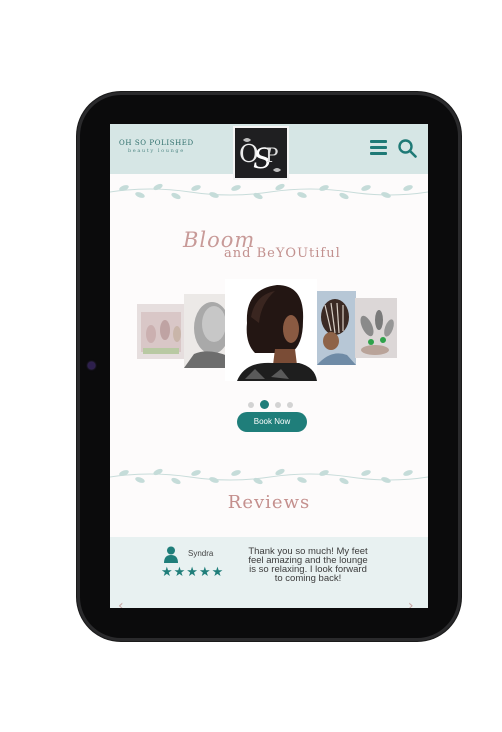 This screenshot has height=732, width=502. I want to click on brand-name: OH SO POLISHED, so click(156, 143).